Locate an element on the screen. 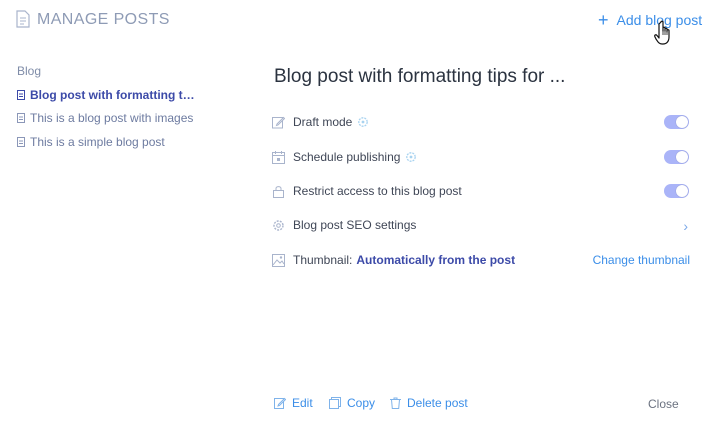 This screenshot has height=428, width=720. change-thumbnail-link: Change thumbnail is located at coordinates (641, 260).